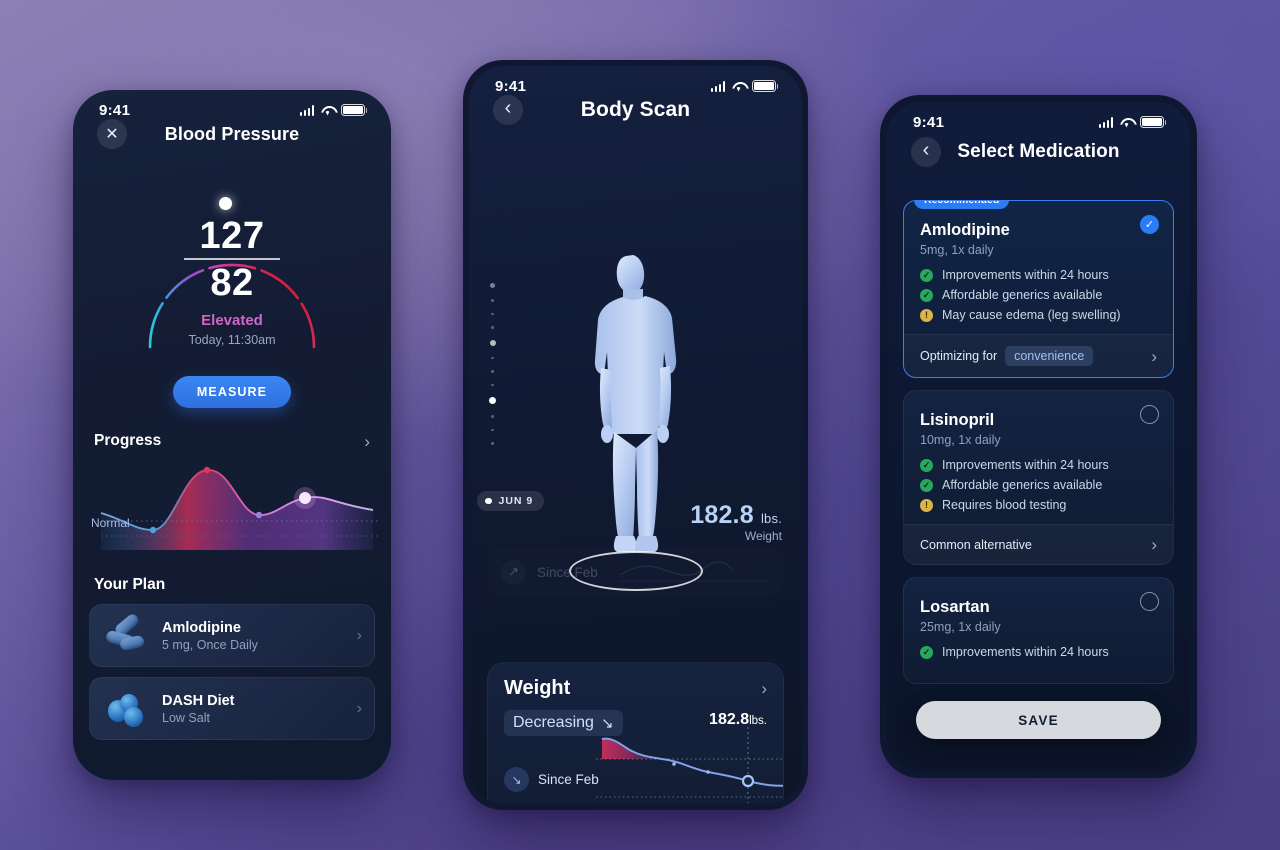 This screenshot has height=850, width=1280. I want to click on footer-text: Common alternative, so click(976, 544).